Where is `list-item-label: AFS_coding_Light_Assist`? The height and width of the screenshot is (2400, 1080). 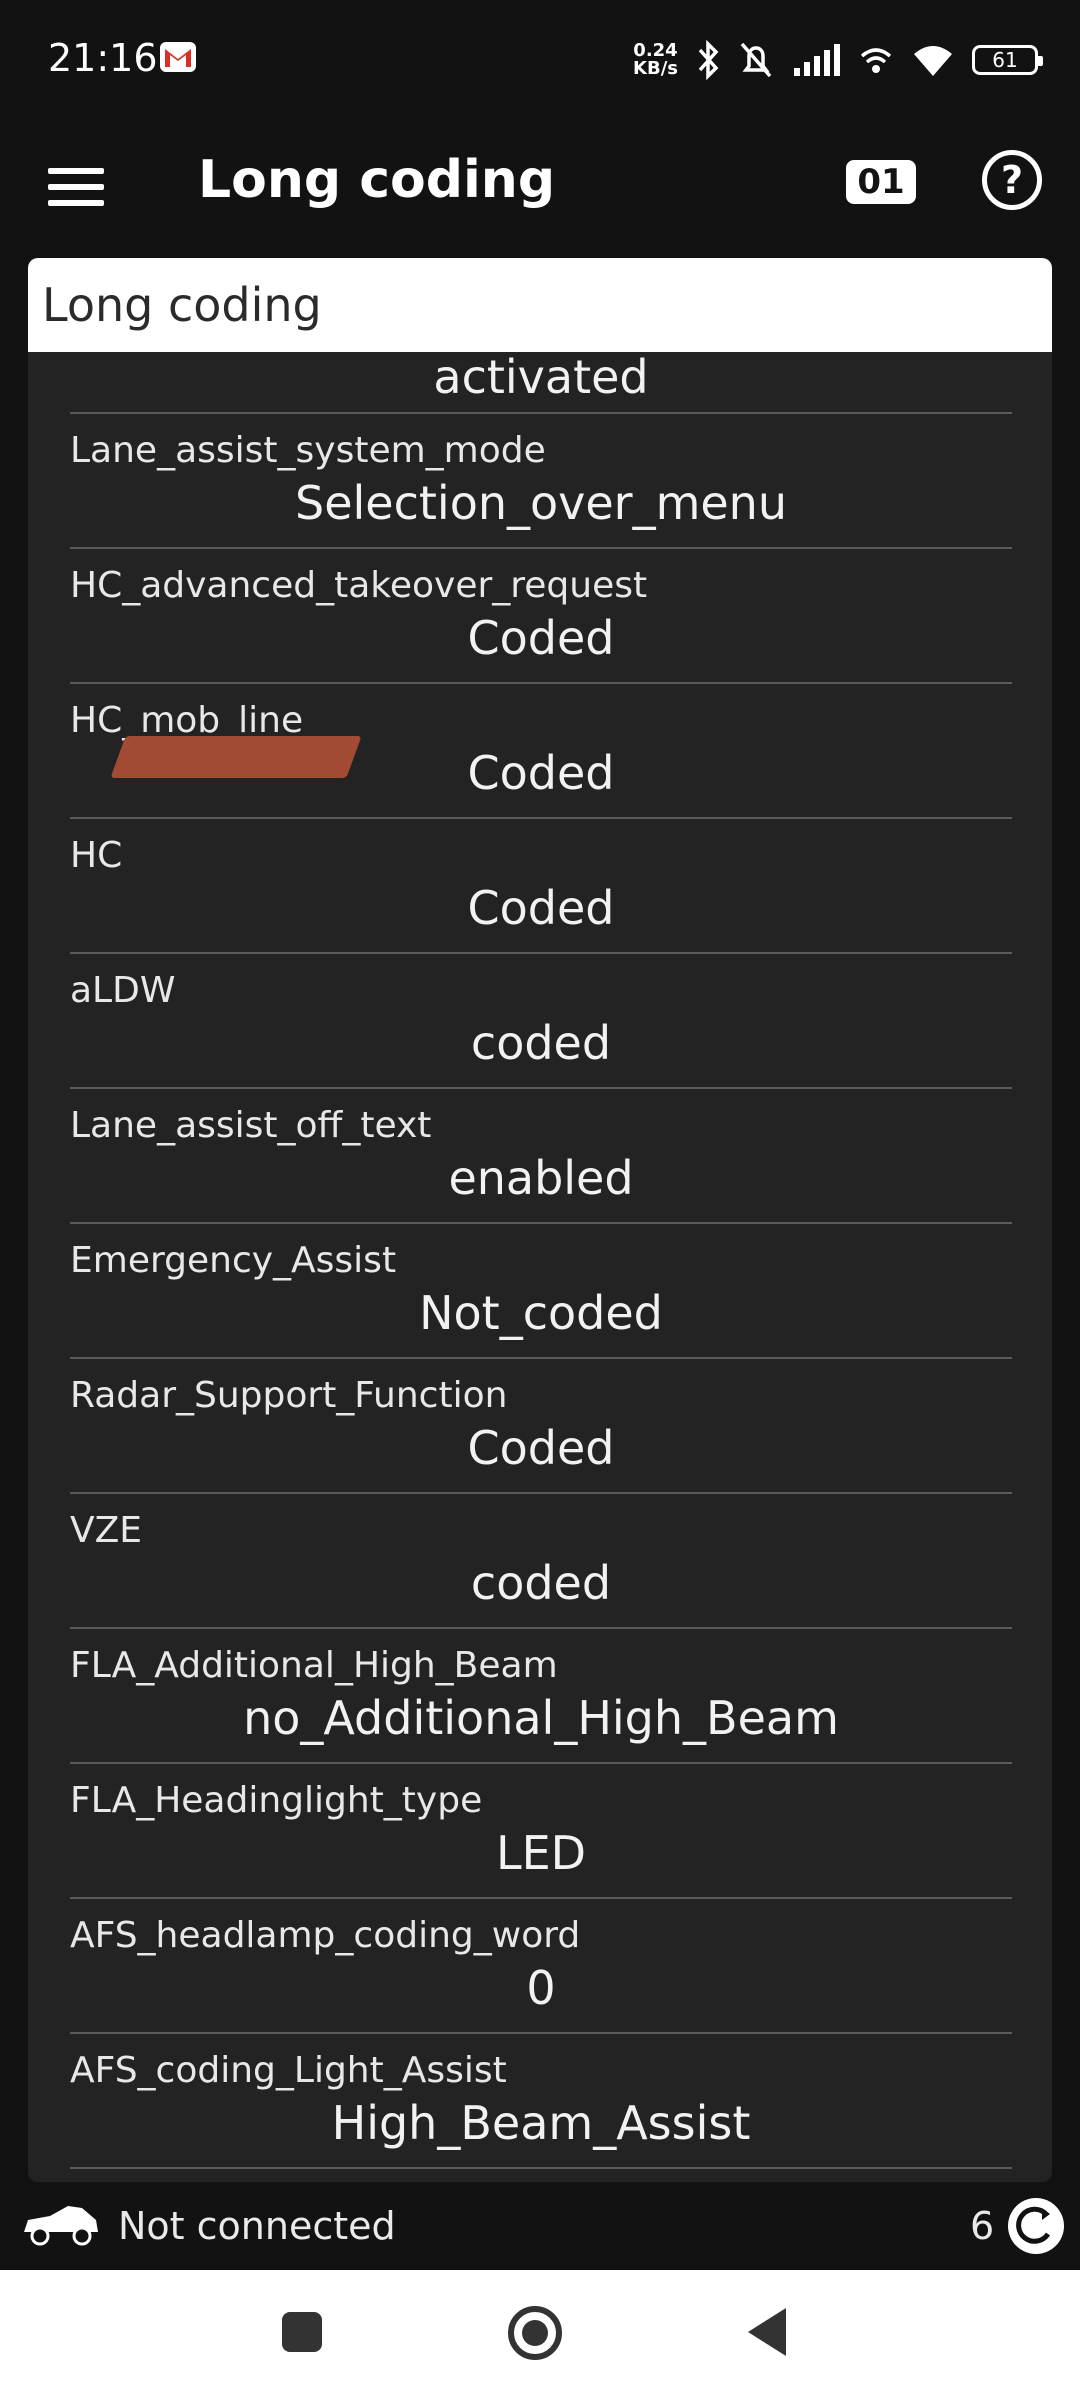 list-item-label: AFS_coding_Light_Assist is located at coordinates (288, 2070).